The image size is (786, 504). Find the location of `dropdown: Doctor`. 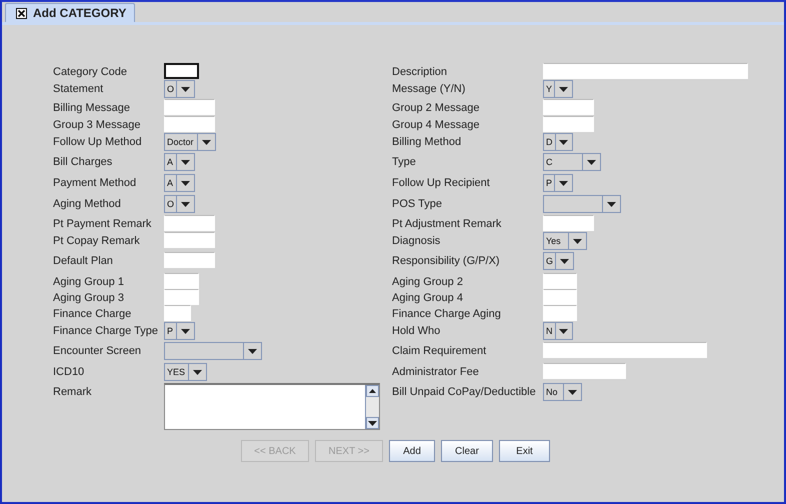

dropdown: Doctor is located at coordinates (190, 142).